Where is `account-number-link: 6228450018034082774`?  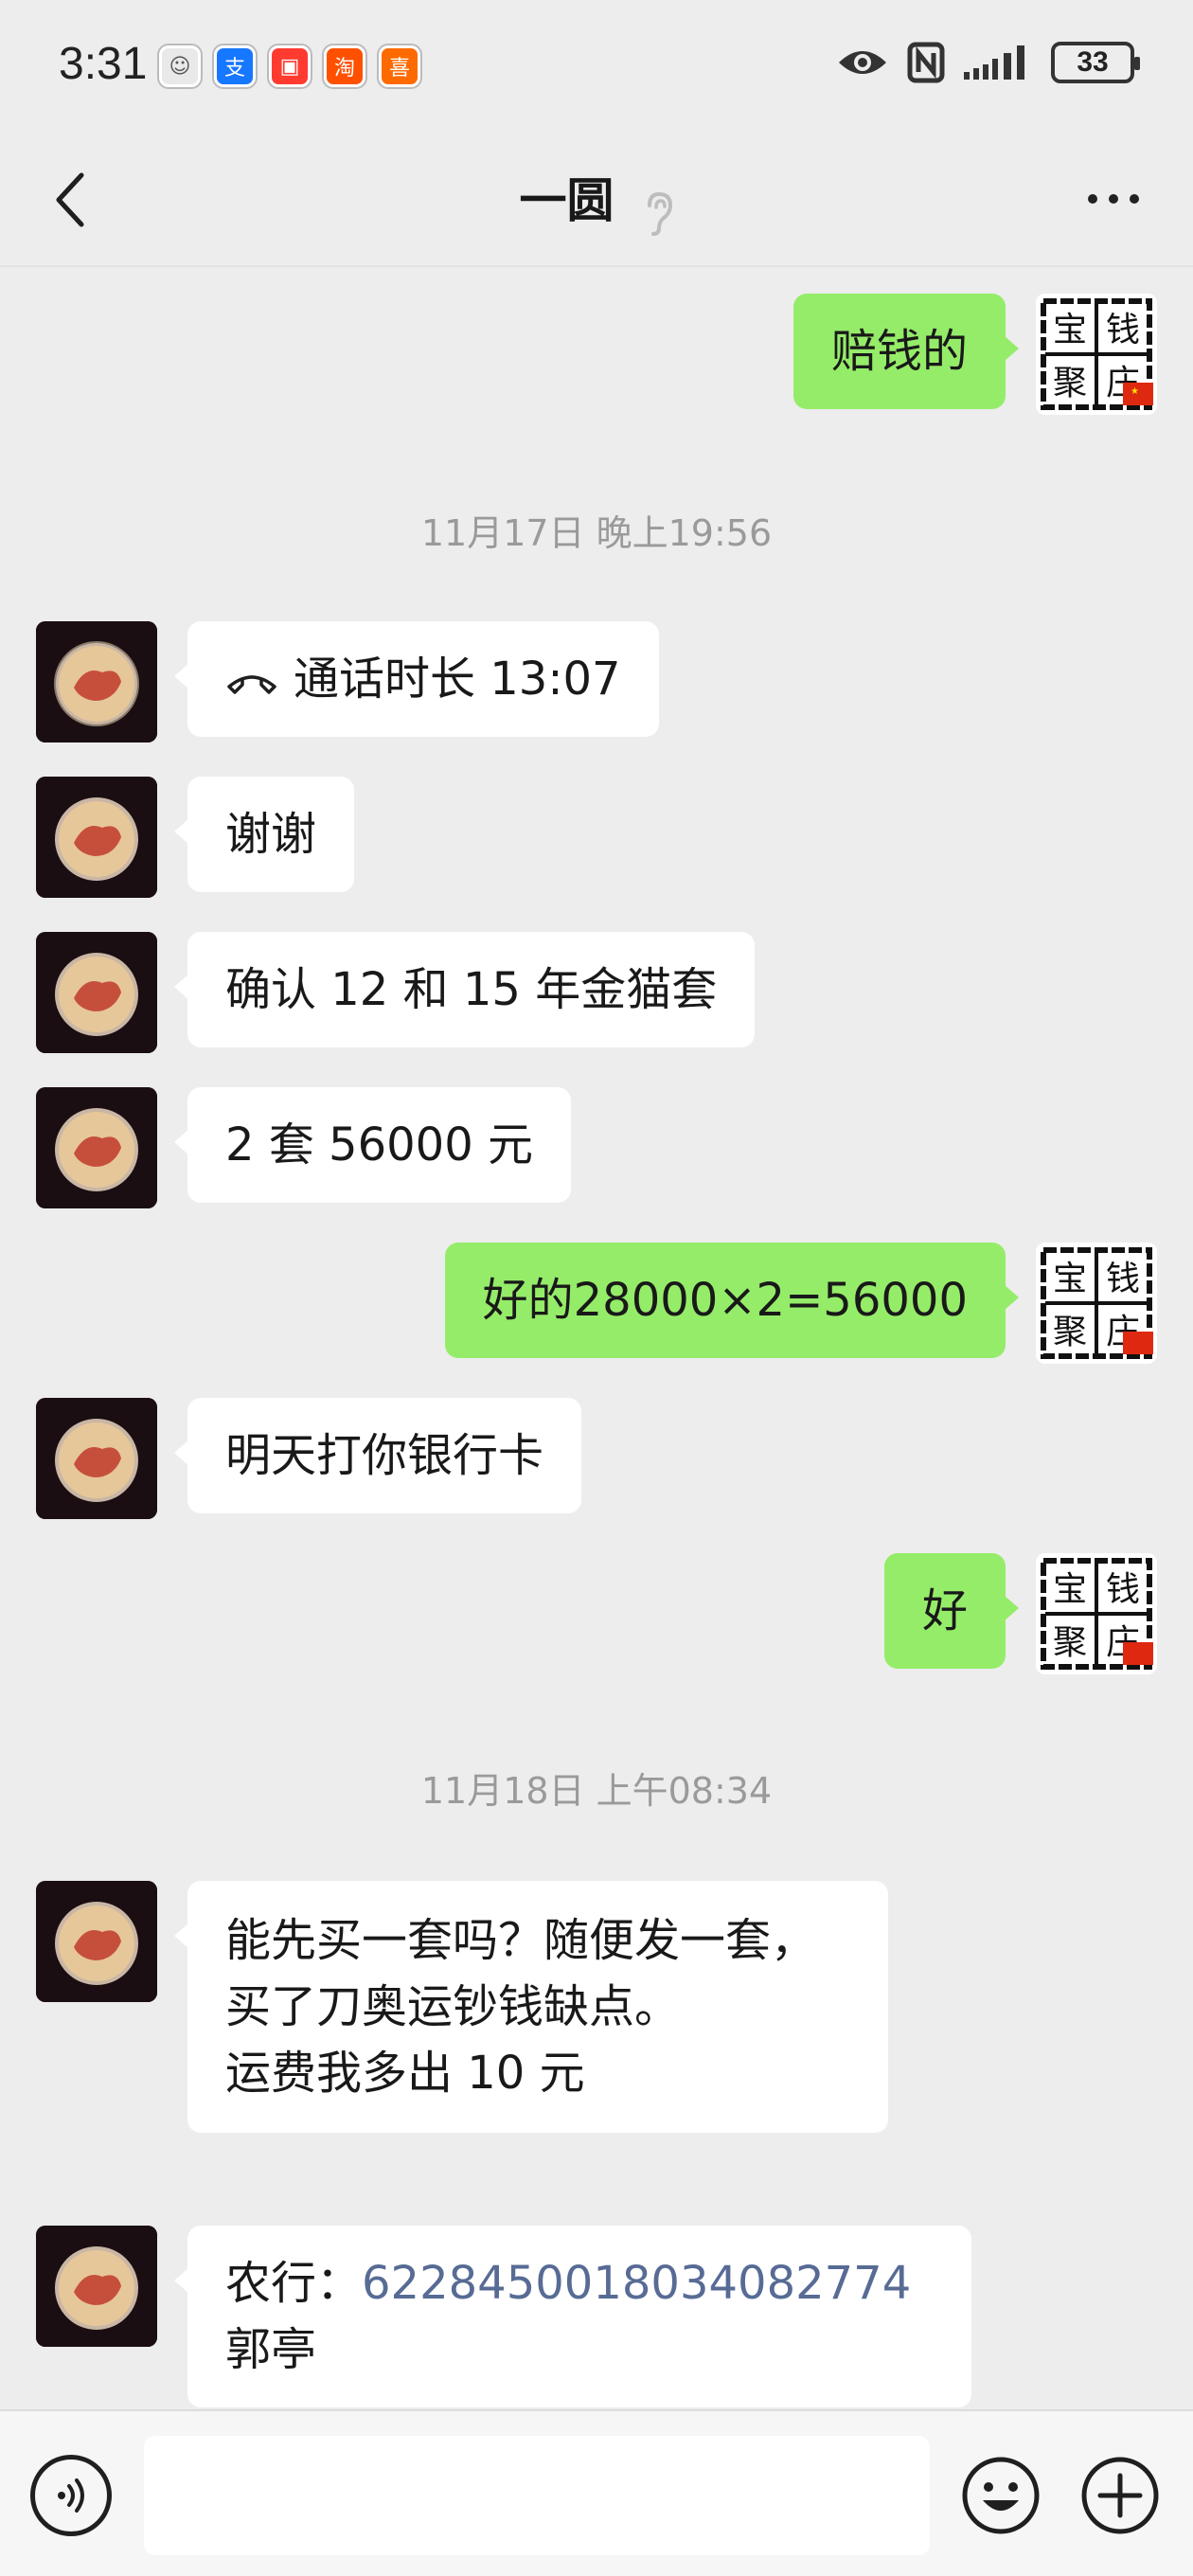 account-number-link: 6228450018034082774 is located at coordinates (636, 2283).